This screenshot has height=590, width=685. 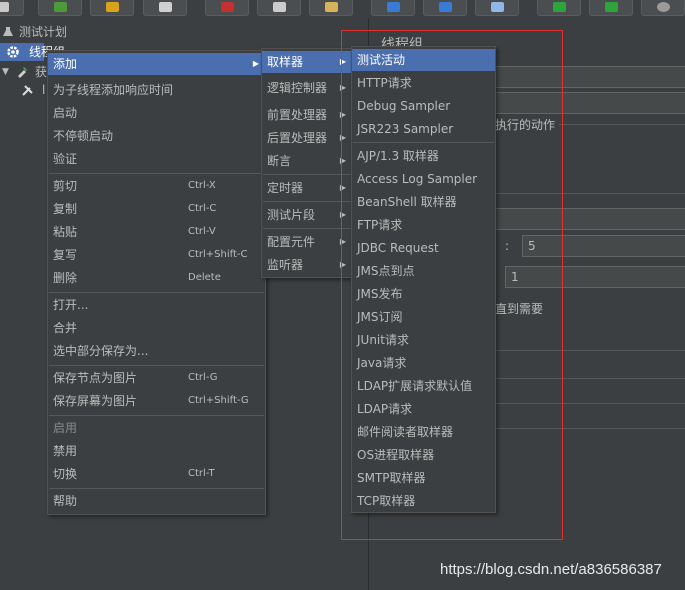 What do you see at coordinates (423, 156) in the screenshot?
I see `menu-item-ajp-sampler: AJP/1.3 取样器` at bounding box center [423, 156].